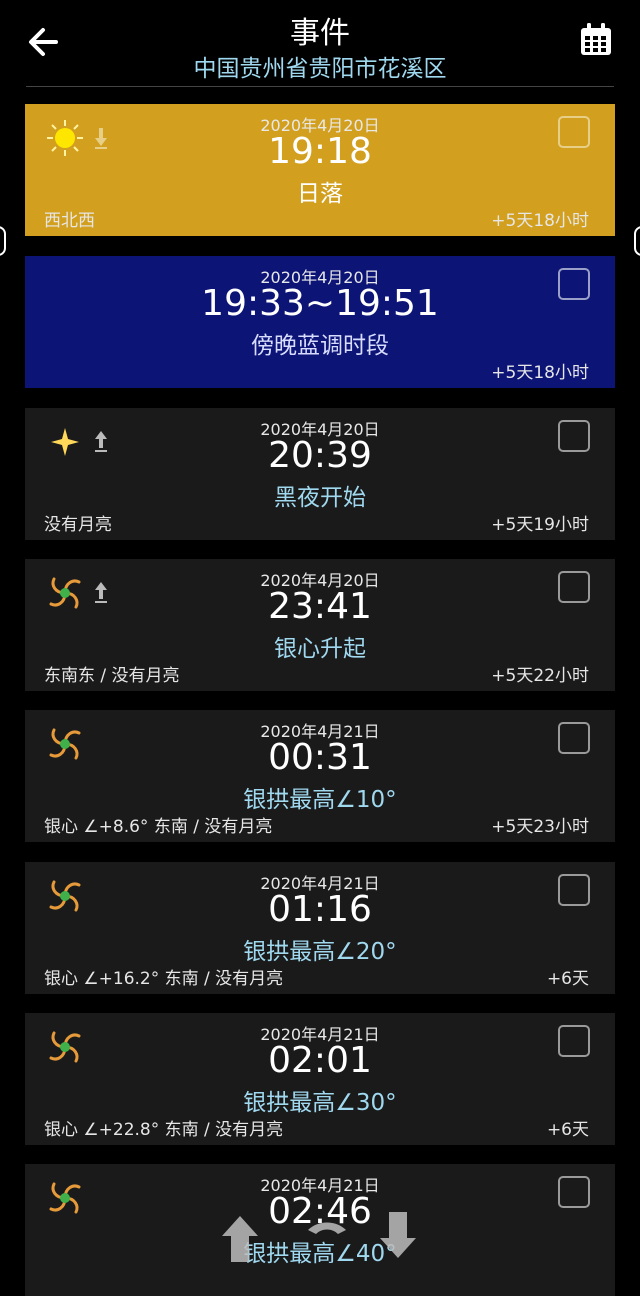  What do you see at coordinates (320, 909) in the screenshot?
I see `event-time: 01:16` at bounding box center [320, 909].